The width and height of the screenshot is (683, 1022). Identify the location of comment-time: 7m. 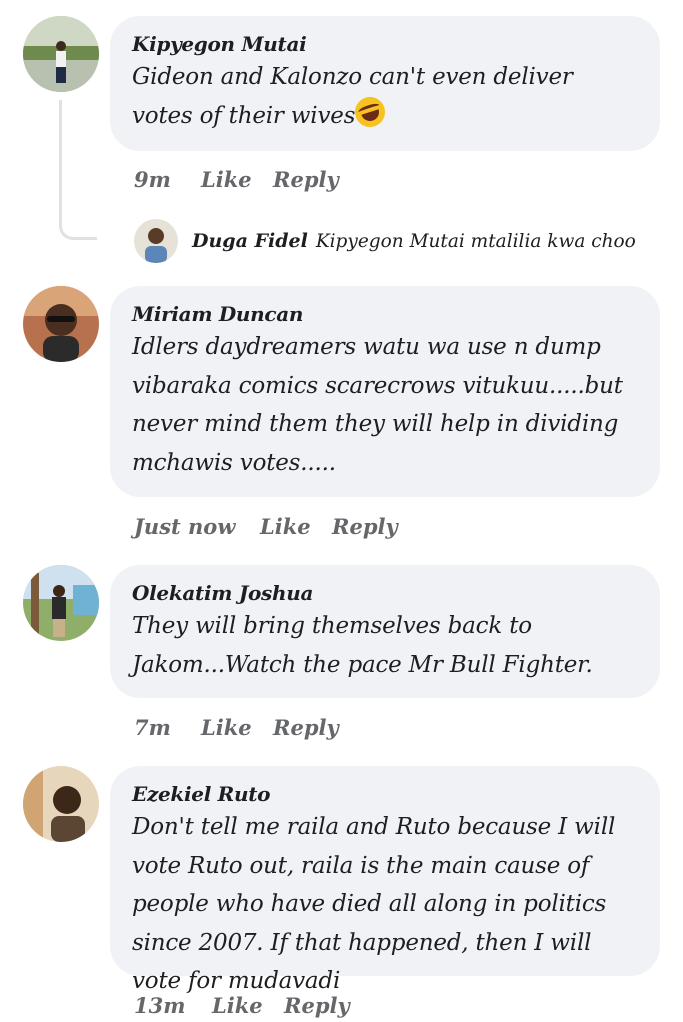
(152, 727).